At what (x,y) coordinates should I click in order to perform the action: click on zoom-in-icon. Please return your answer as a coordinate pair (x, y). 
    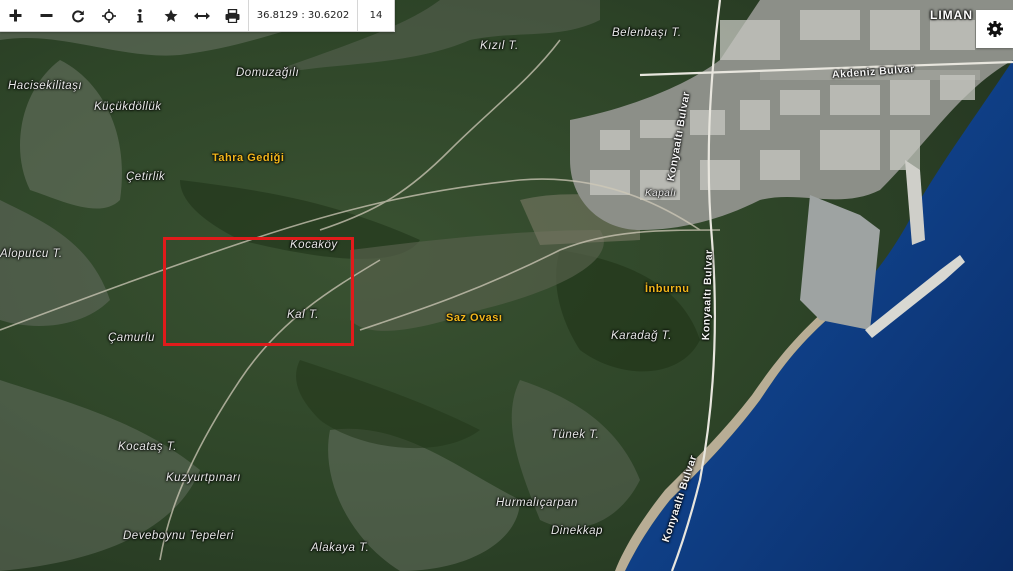
    Looking at the image, I should click on (15, 15).